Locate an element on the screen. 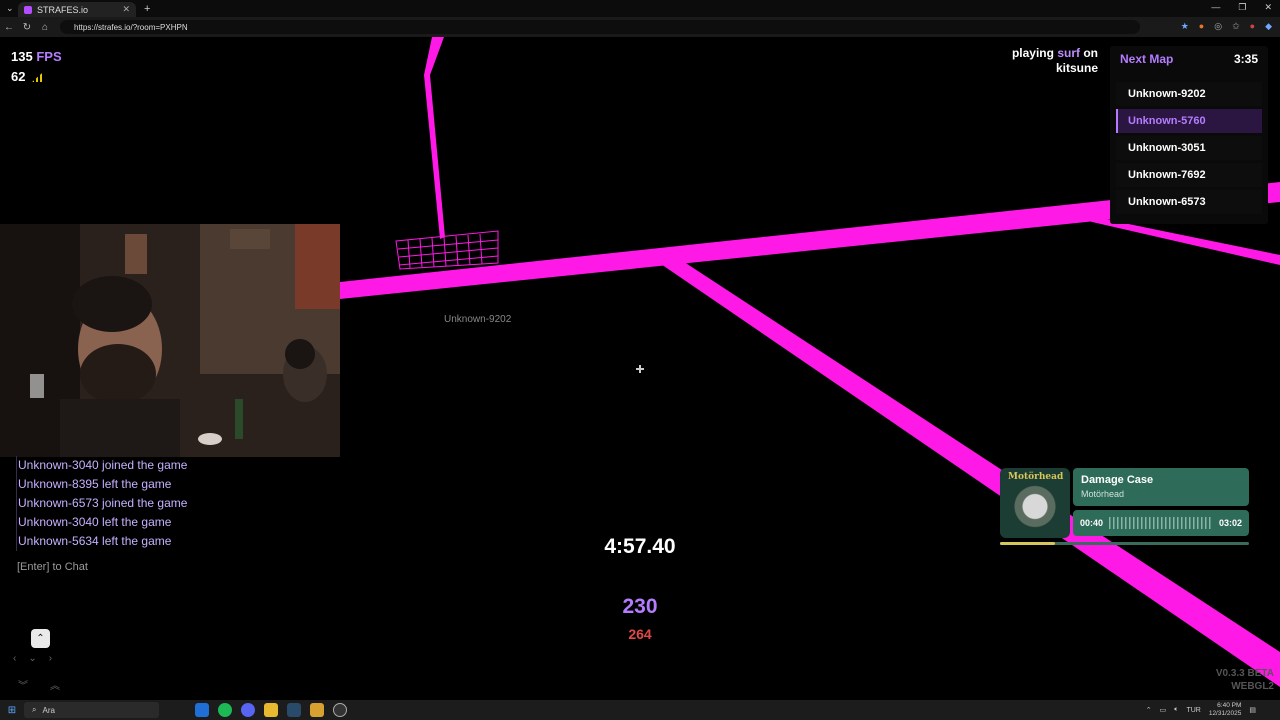 Image resolution: width=1280 pixels, height=720 pixels. restore-icon: ❐ is located at coordinates (1242, 7).